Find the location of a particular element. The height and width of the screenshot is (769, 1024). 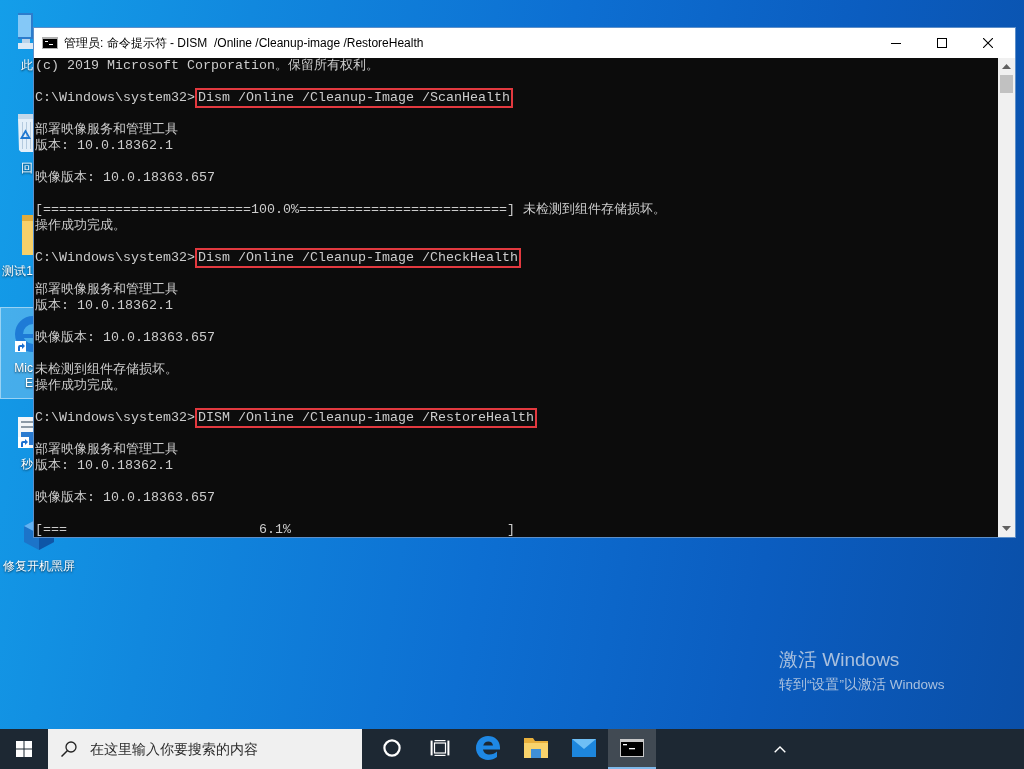

console-line: (c) 2019 Microsoft Corporation。保留所有权利。 is located at coordinates (207, 66).